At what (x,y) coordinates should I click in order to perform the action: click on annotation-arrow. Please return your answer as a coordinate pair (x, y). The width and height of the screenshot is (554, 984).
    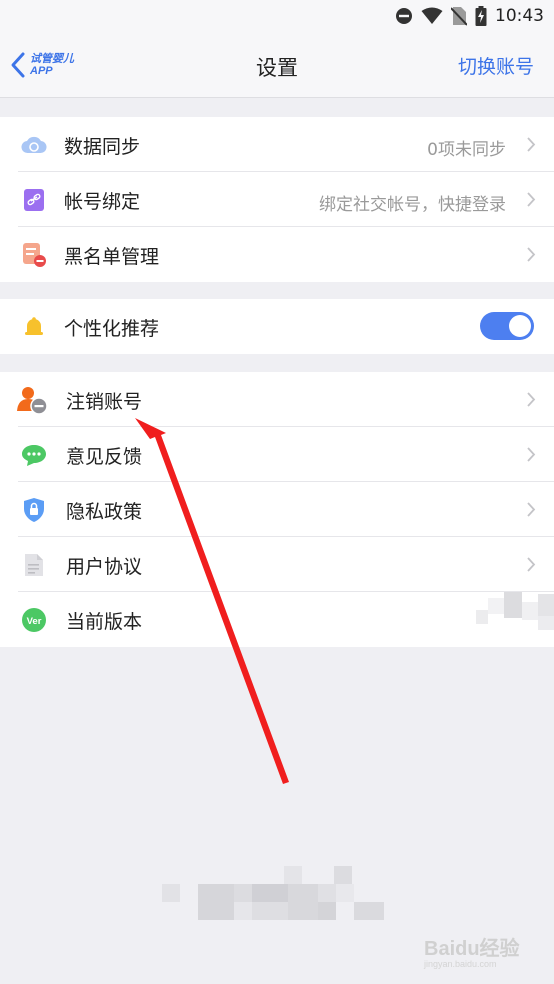
    Looking at the image, I should click on (212, 601).